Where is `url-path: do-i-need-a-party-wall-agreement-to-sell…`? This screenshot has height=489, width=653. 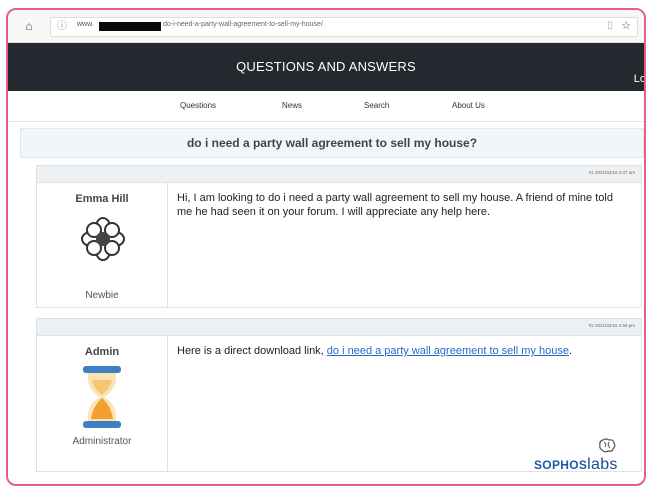 url-path: do-i-need-a-party-wall-agreement-to-sell… is located at coordinates (243, 24).